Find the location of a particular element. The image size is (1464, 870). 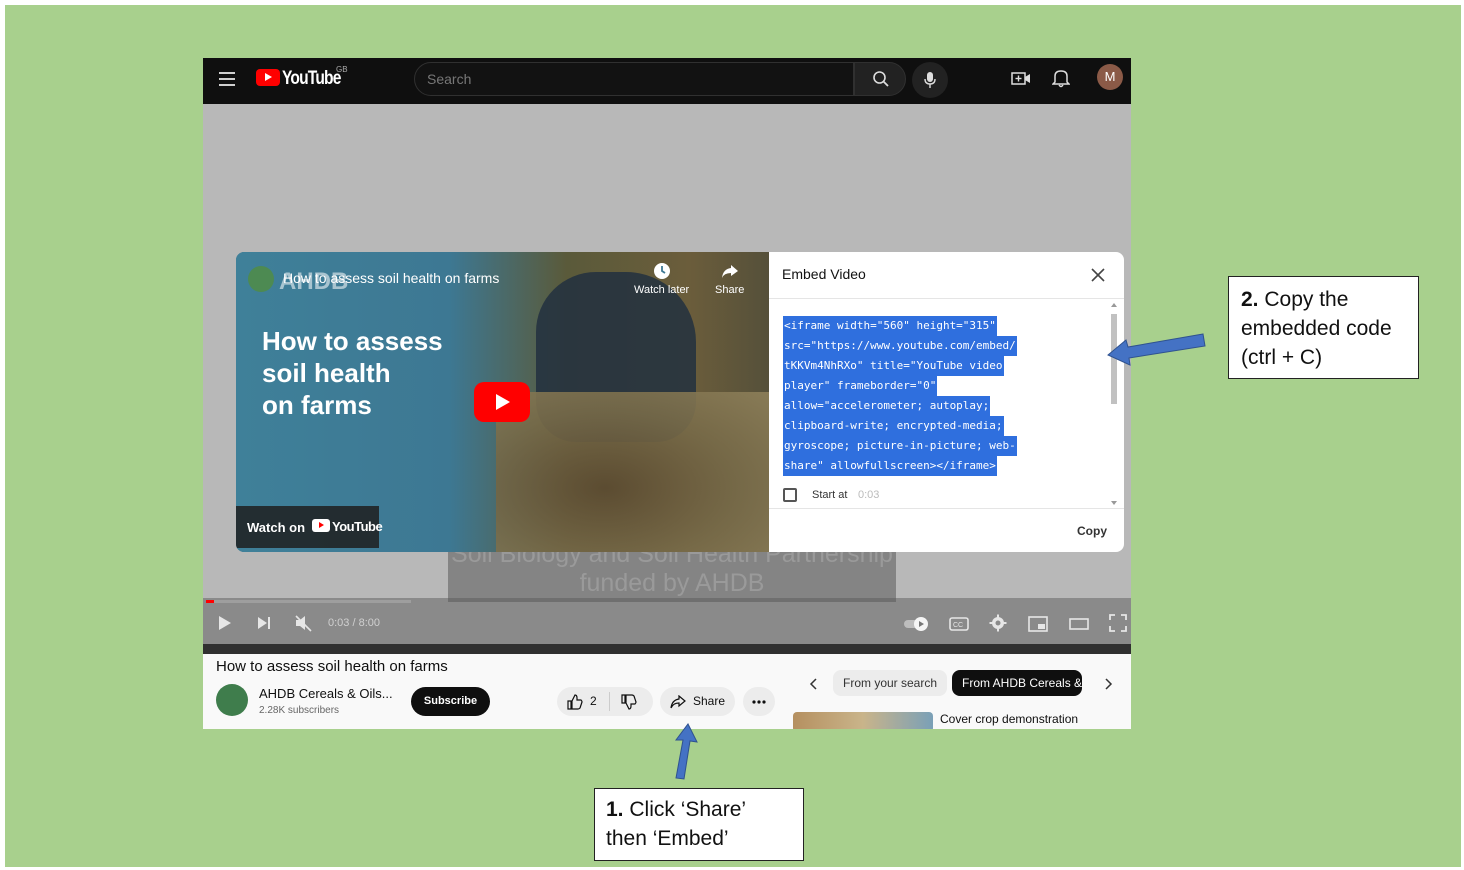

step2-number: 2. is located at coordinates (1250, 299).